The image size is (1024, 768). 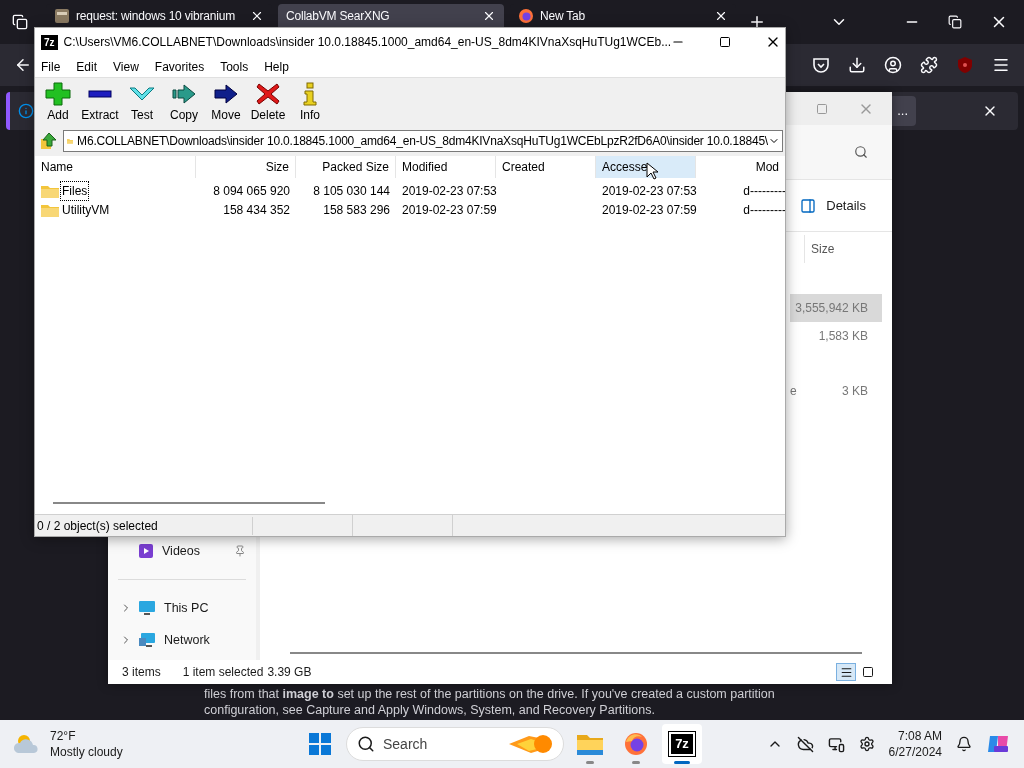 What do you see at coordinates (142, 103) in the screenshot?
I see `toolbar-button: Test` at bounding box center [142, 103].